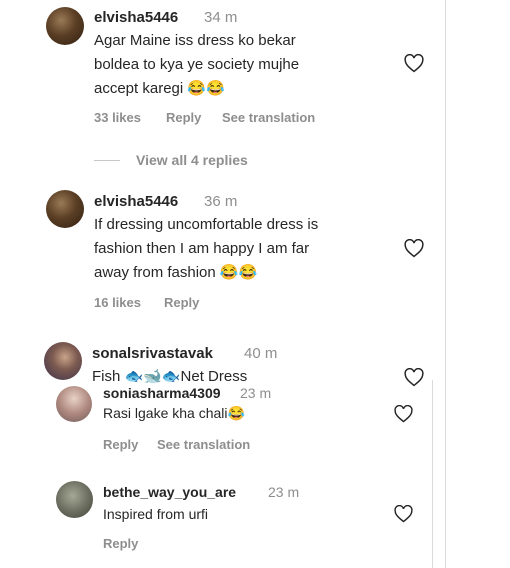 The image size is (510, 568). What do you see at coordinates (169, 492) in the screenshot?
I see `reply-username: bethe_way_you_are` at bounding box center [169, 492].